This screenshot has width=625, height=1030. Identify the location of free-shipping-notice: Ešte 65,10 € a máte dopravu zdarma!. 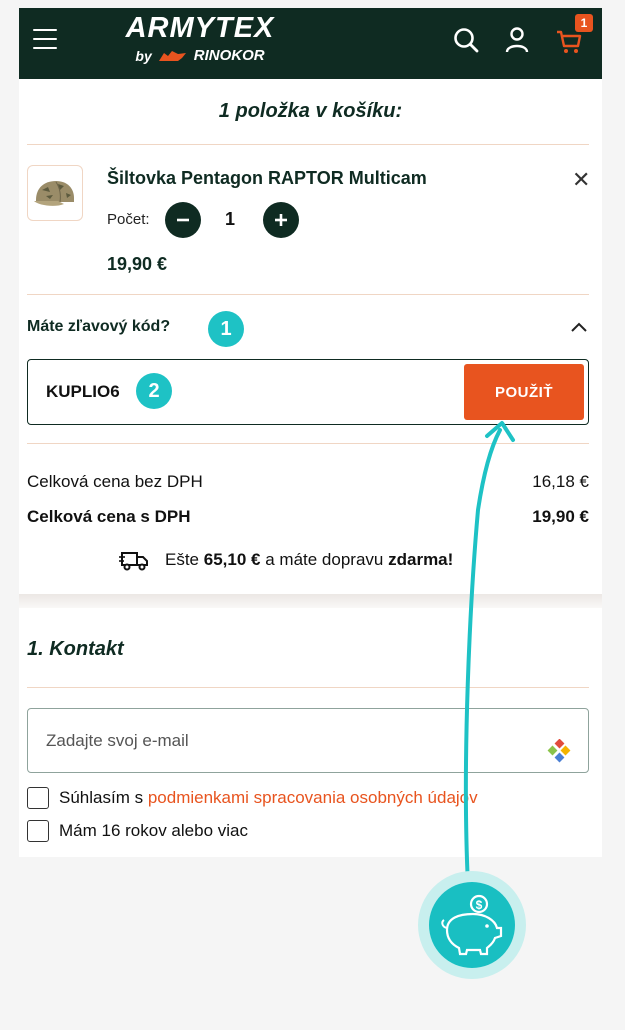
(286, 560).